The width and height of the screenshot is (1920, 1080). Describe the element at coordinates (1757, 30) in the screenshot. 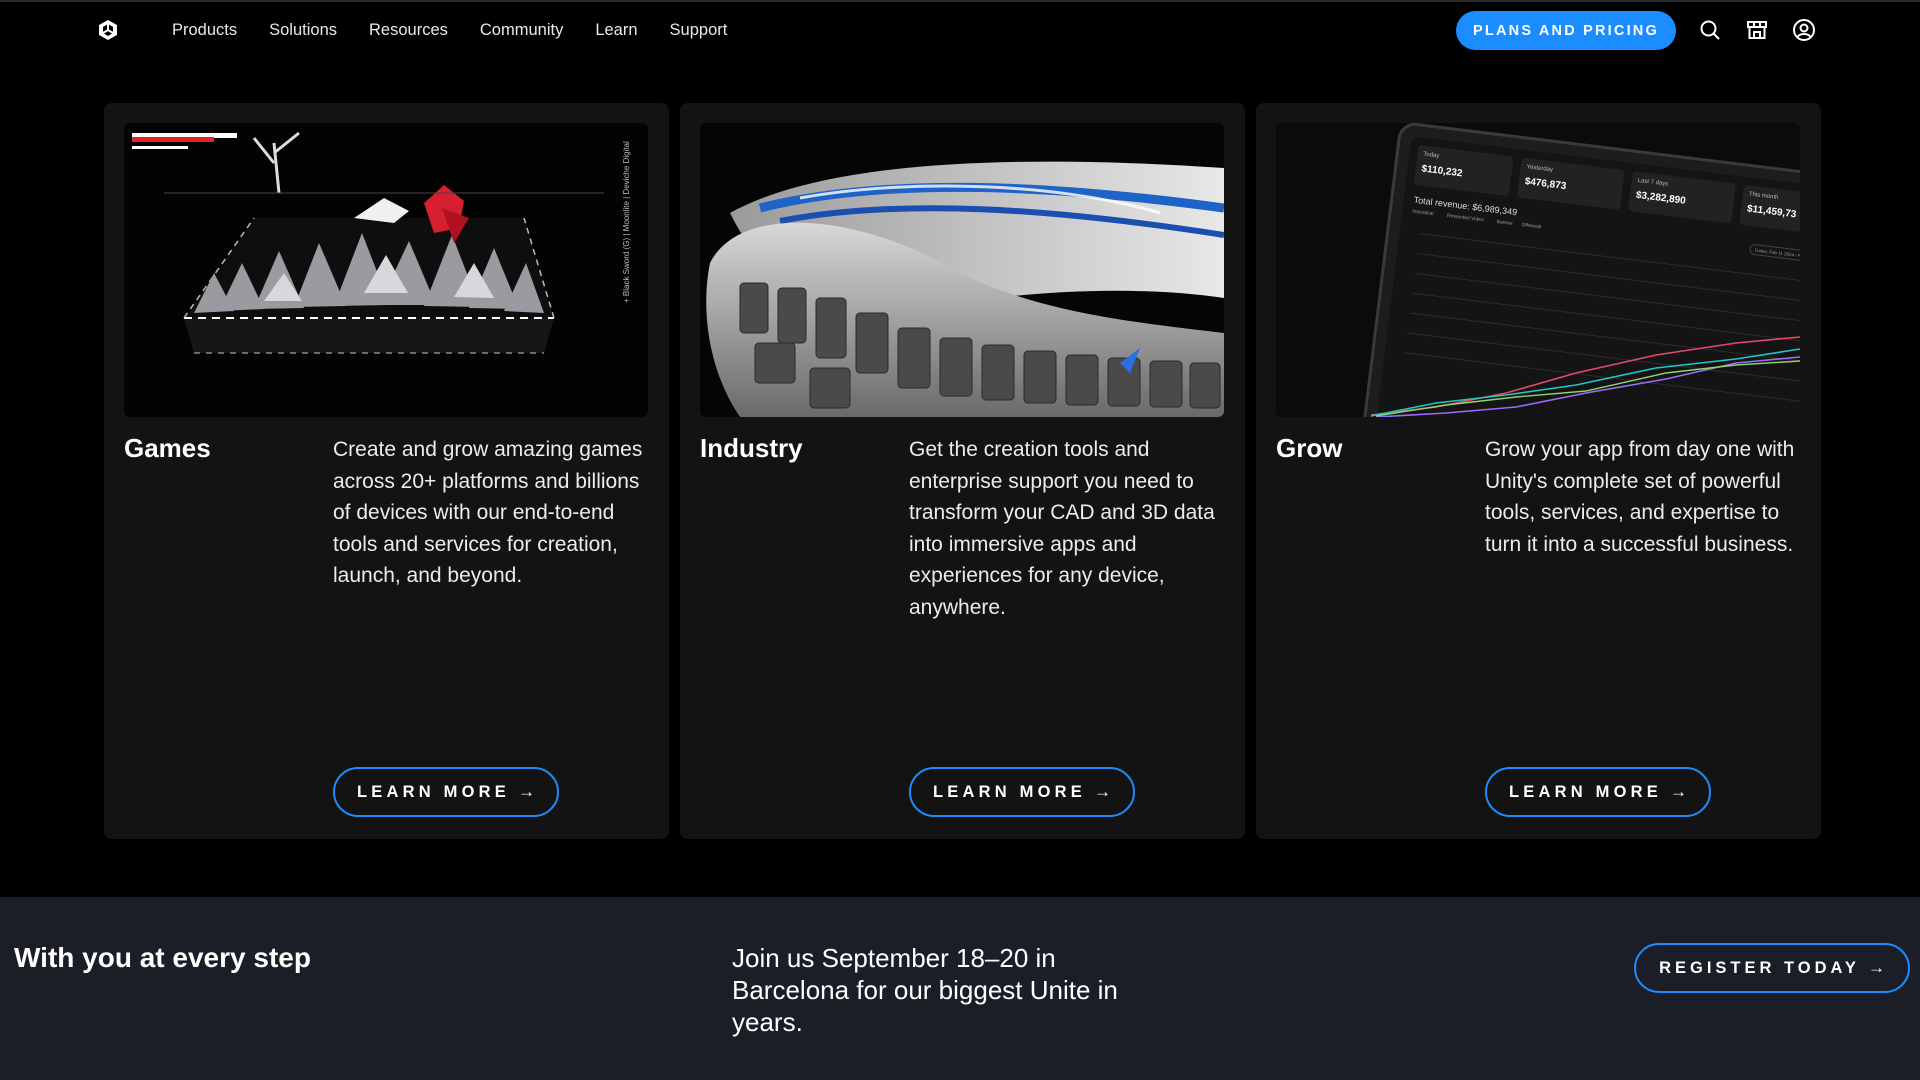

I see `store-icon` at that location.